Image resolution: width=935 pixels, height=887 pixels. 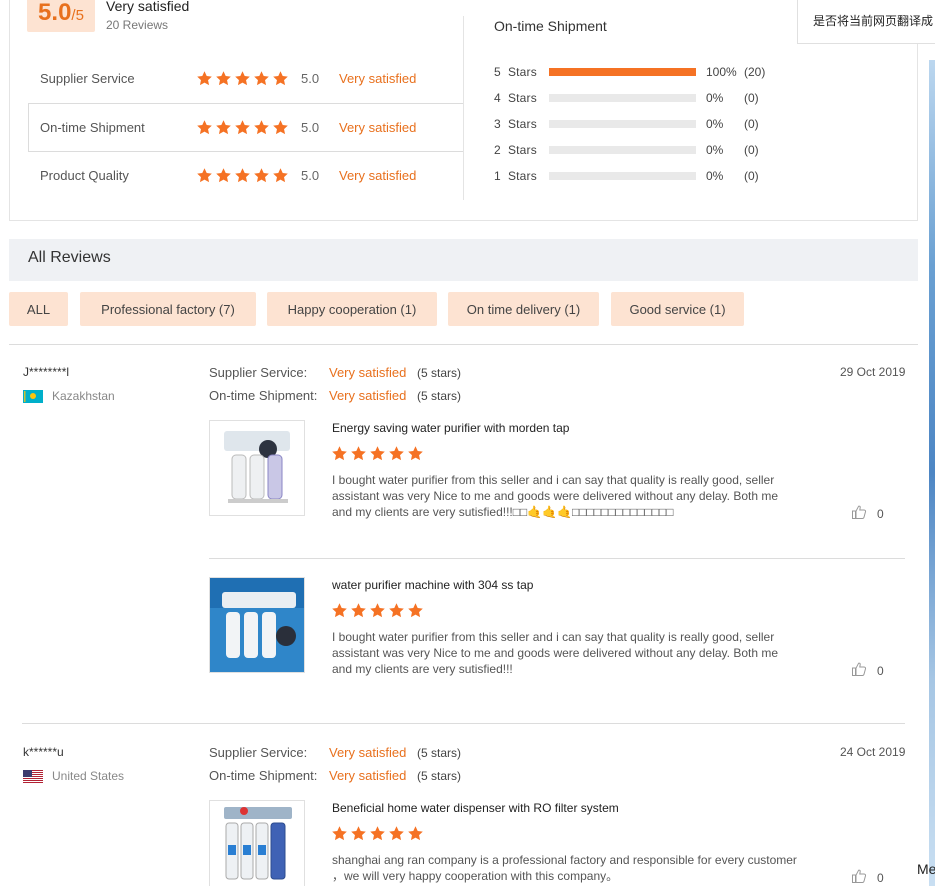 What do you see at coordinates (622, 72) in the screenshot?
I see `distribution-bar-fill` at bounding box center [622, 72].